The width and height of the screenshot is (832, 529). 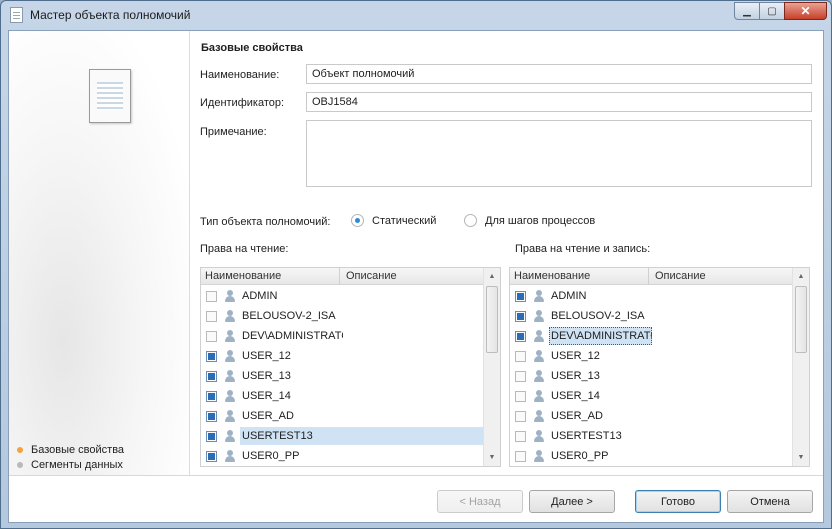 I want to click on next-button: Далее >, so click(x=572, y=501).